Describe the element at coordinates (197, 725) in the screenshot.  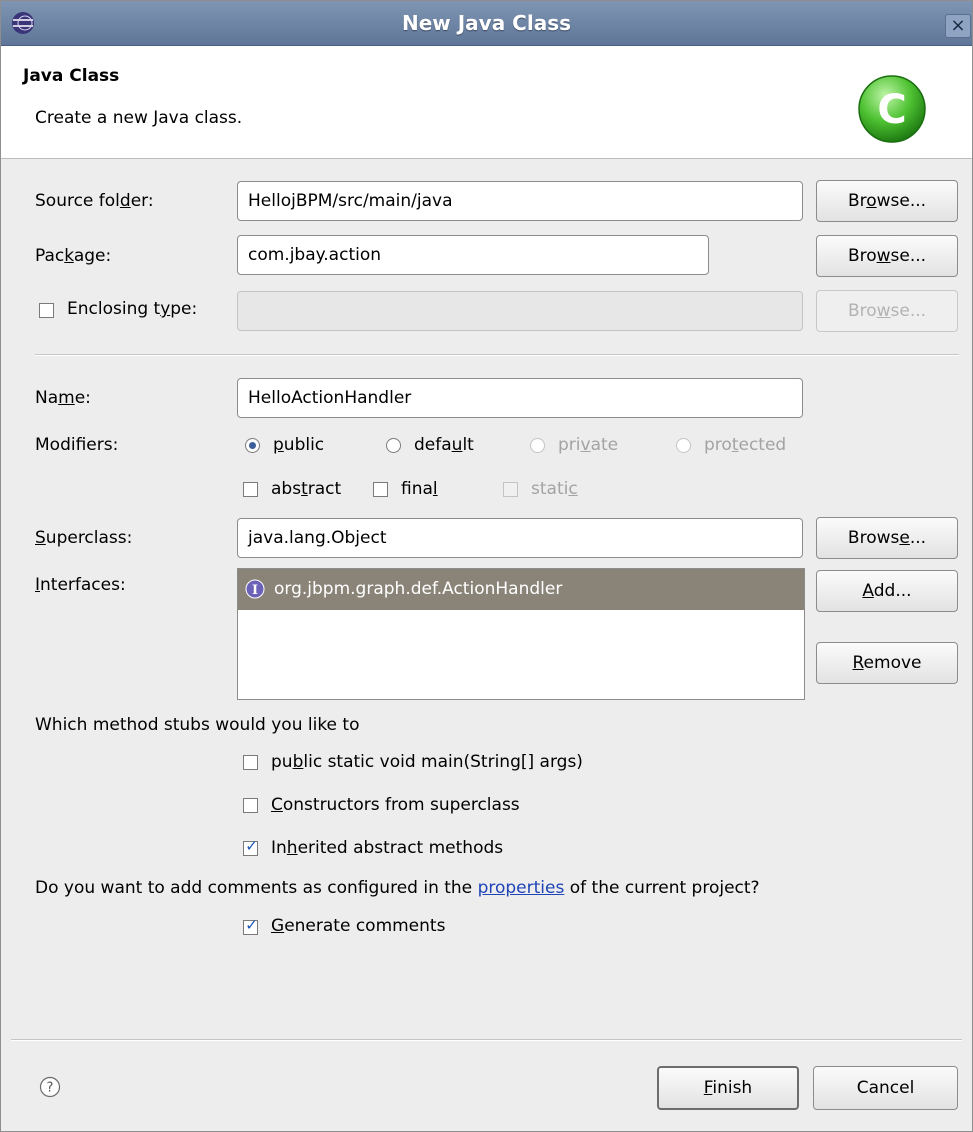
I see `stubs-question: Which method stubs would you like to` at that location.